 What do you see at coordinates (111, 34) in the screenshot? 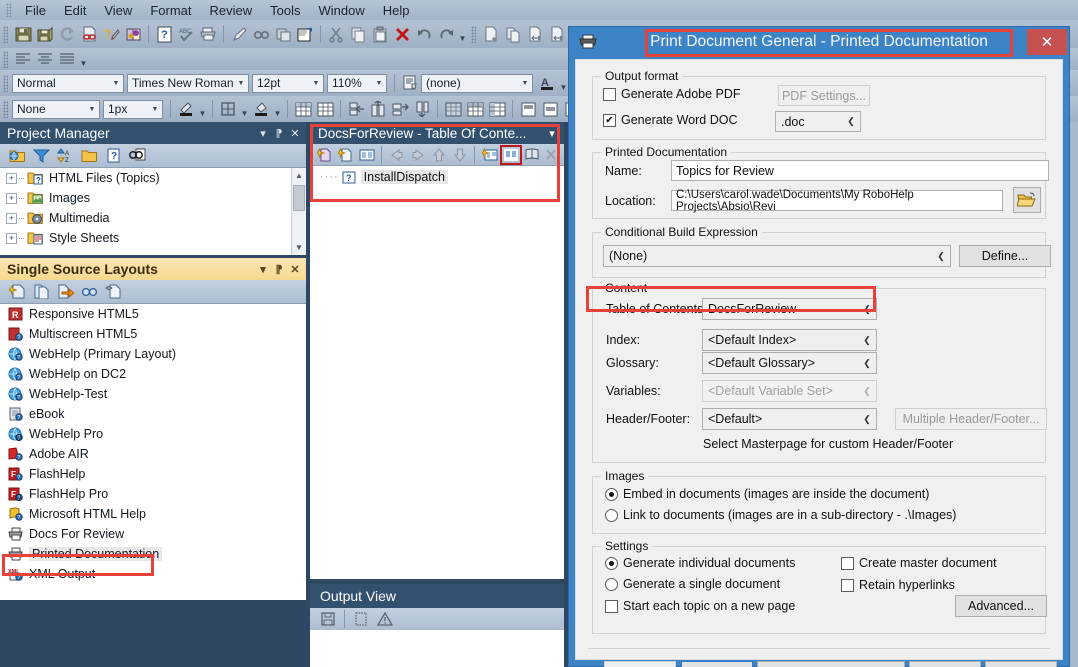
I see `topic-properties-icon: ?` at bounding box center [111, 34].